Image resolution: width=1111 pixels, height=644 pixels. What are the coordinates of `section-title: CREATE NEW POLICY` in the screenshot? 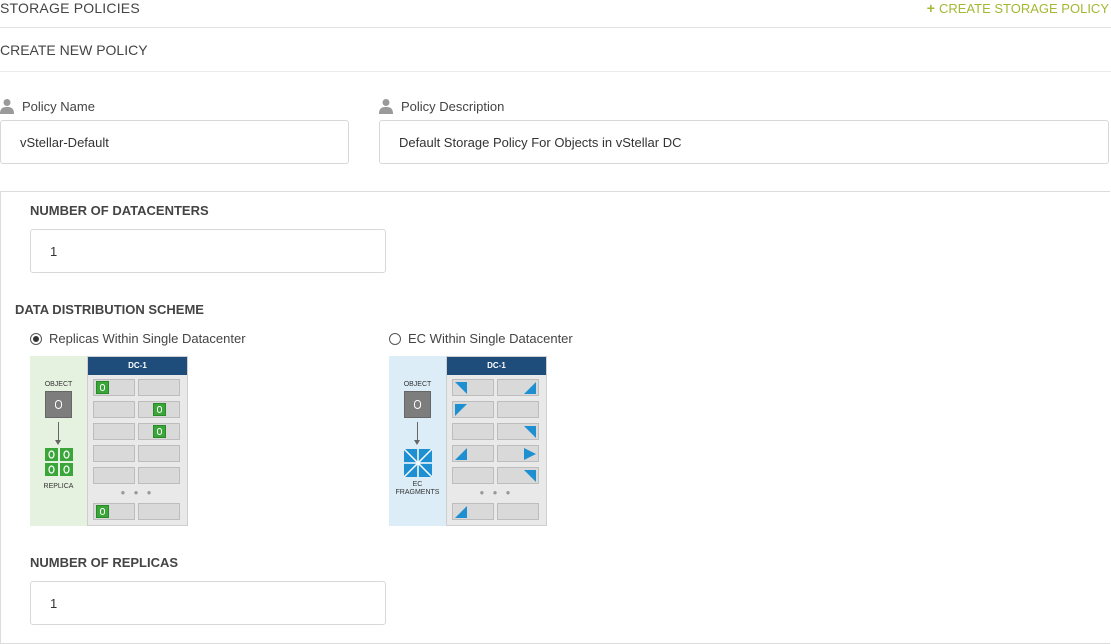 It's located at (74, 50).